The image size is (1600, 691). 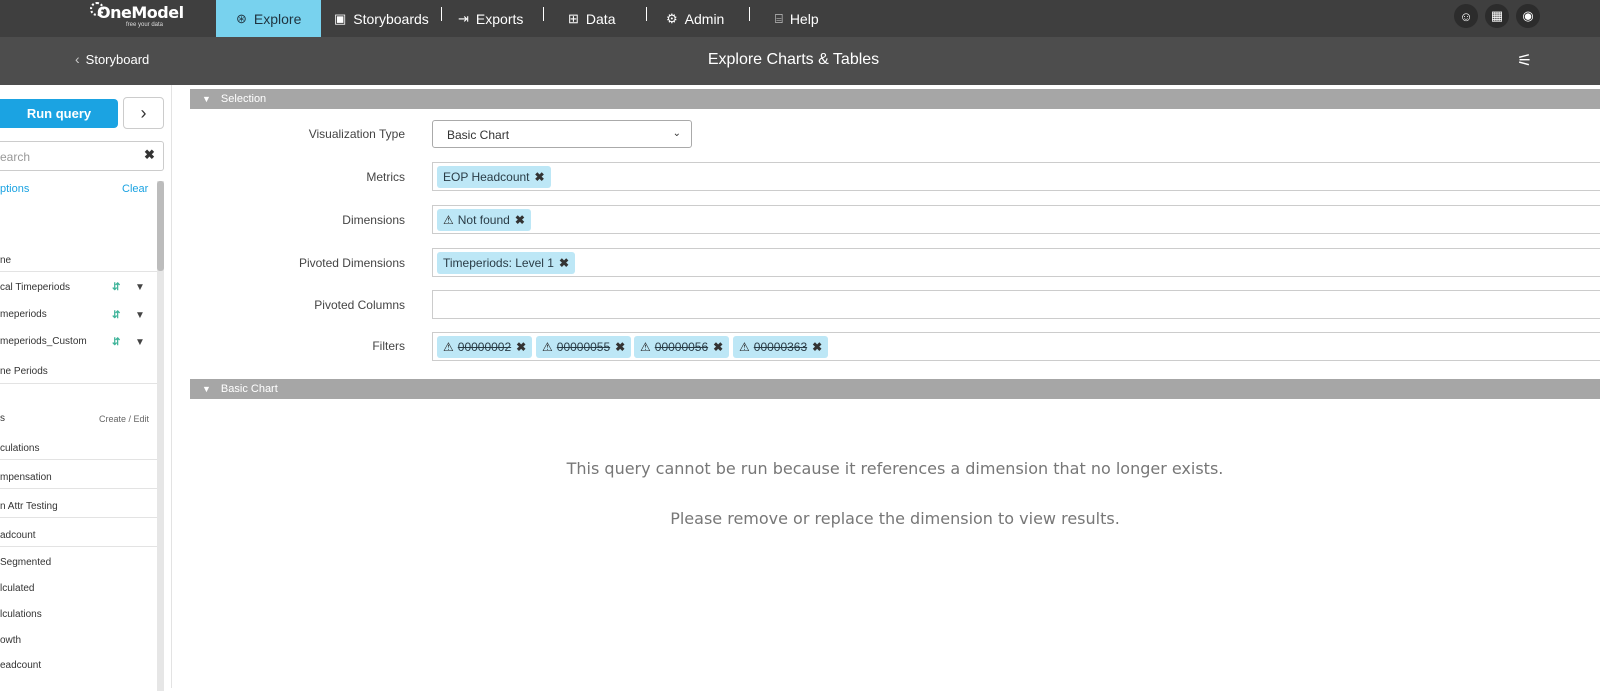 What do you see at coordinates (562, 134) in the screenshot?
I see `visualization-type-select: Basic Chart ⌄` at bounding box center [562, 134].